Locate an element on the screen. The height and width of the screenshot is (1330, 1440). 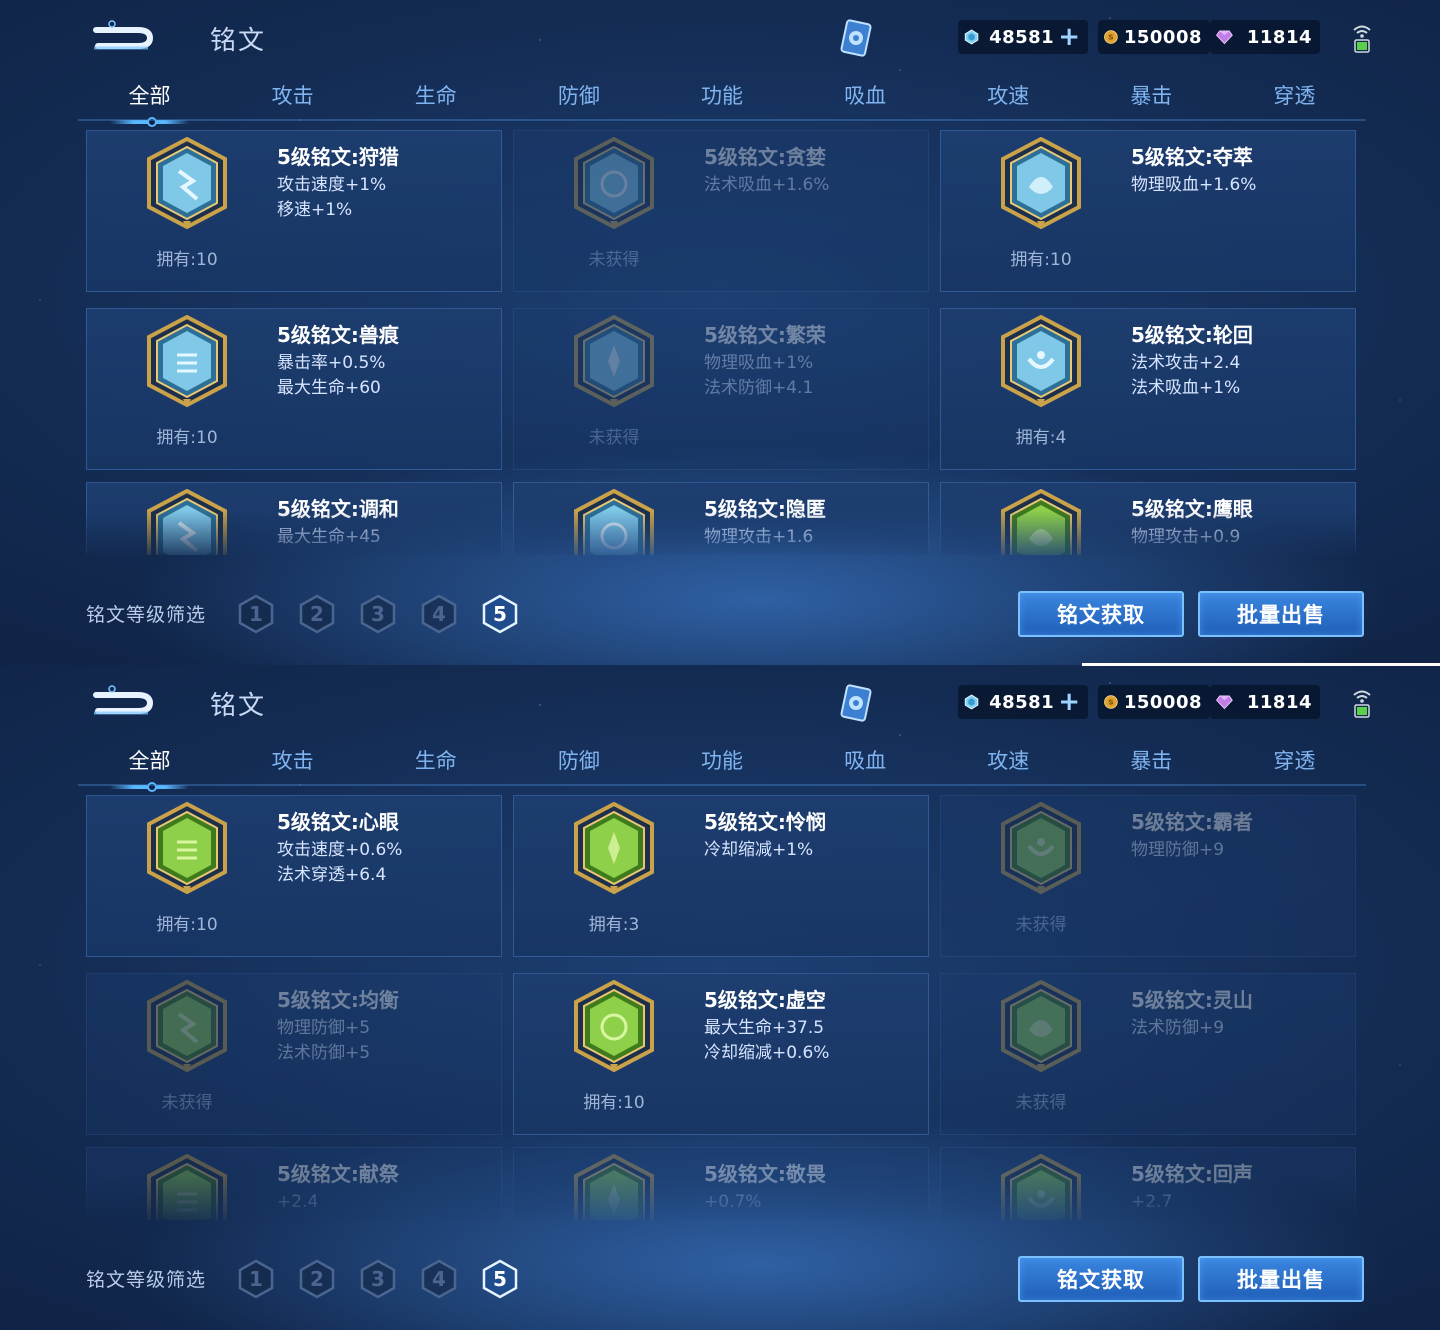
attribute-line: 物理吸血+1.6% is located at coordinates (1194, 185).